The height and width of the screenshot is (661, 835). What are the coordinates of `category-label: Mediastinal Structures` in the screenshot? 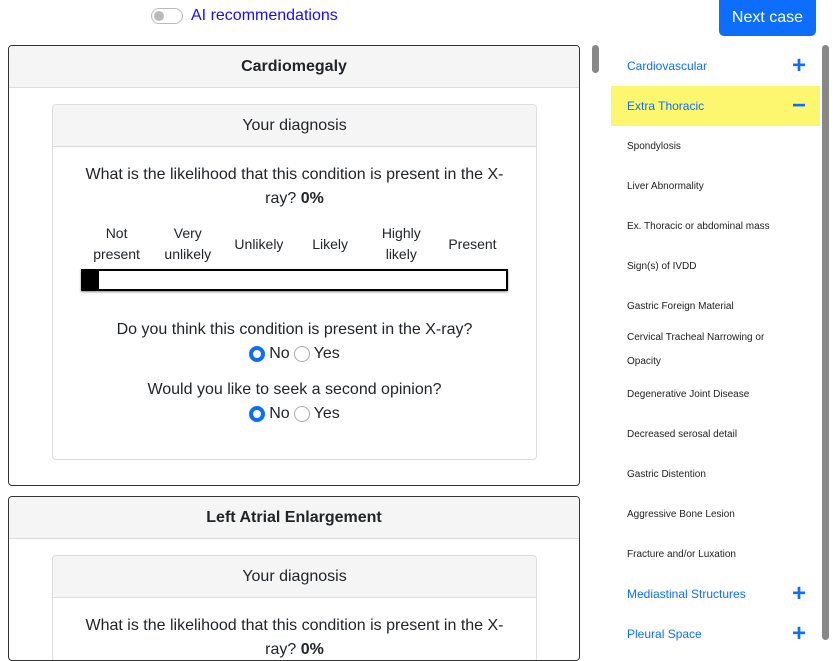 It's located at (686, 594).